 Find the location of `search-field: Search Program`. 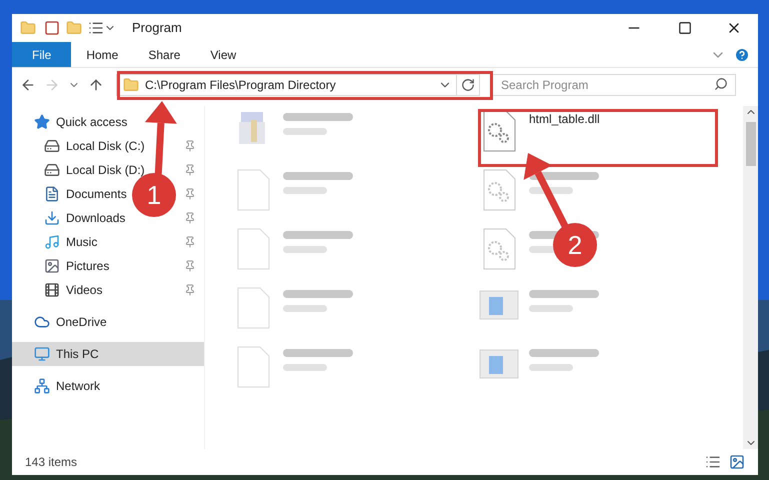

search-field: Search Program is located at coordinates (614, 85).